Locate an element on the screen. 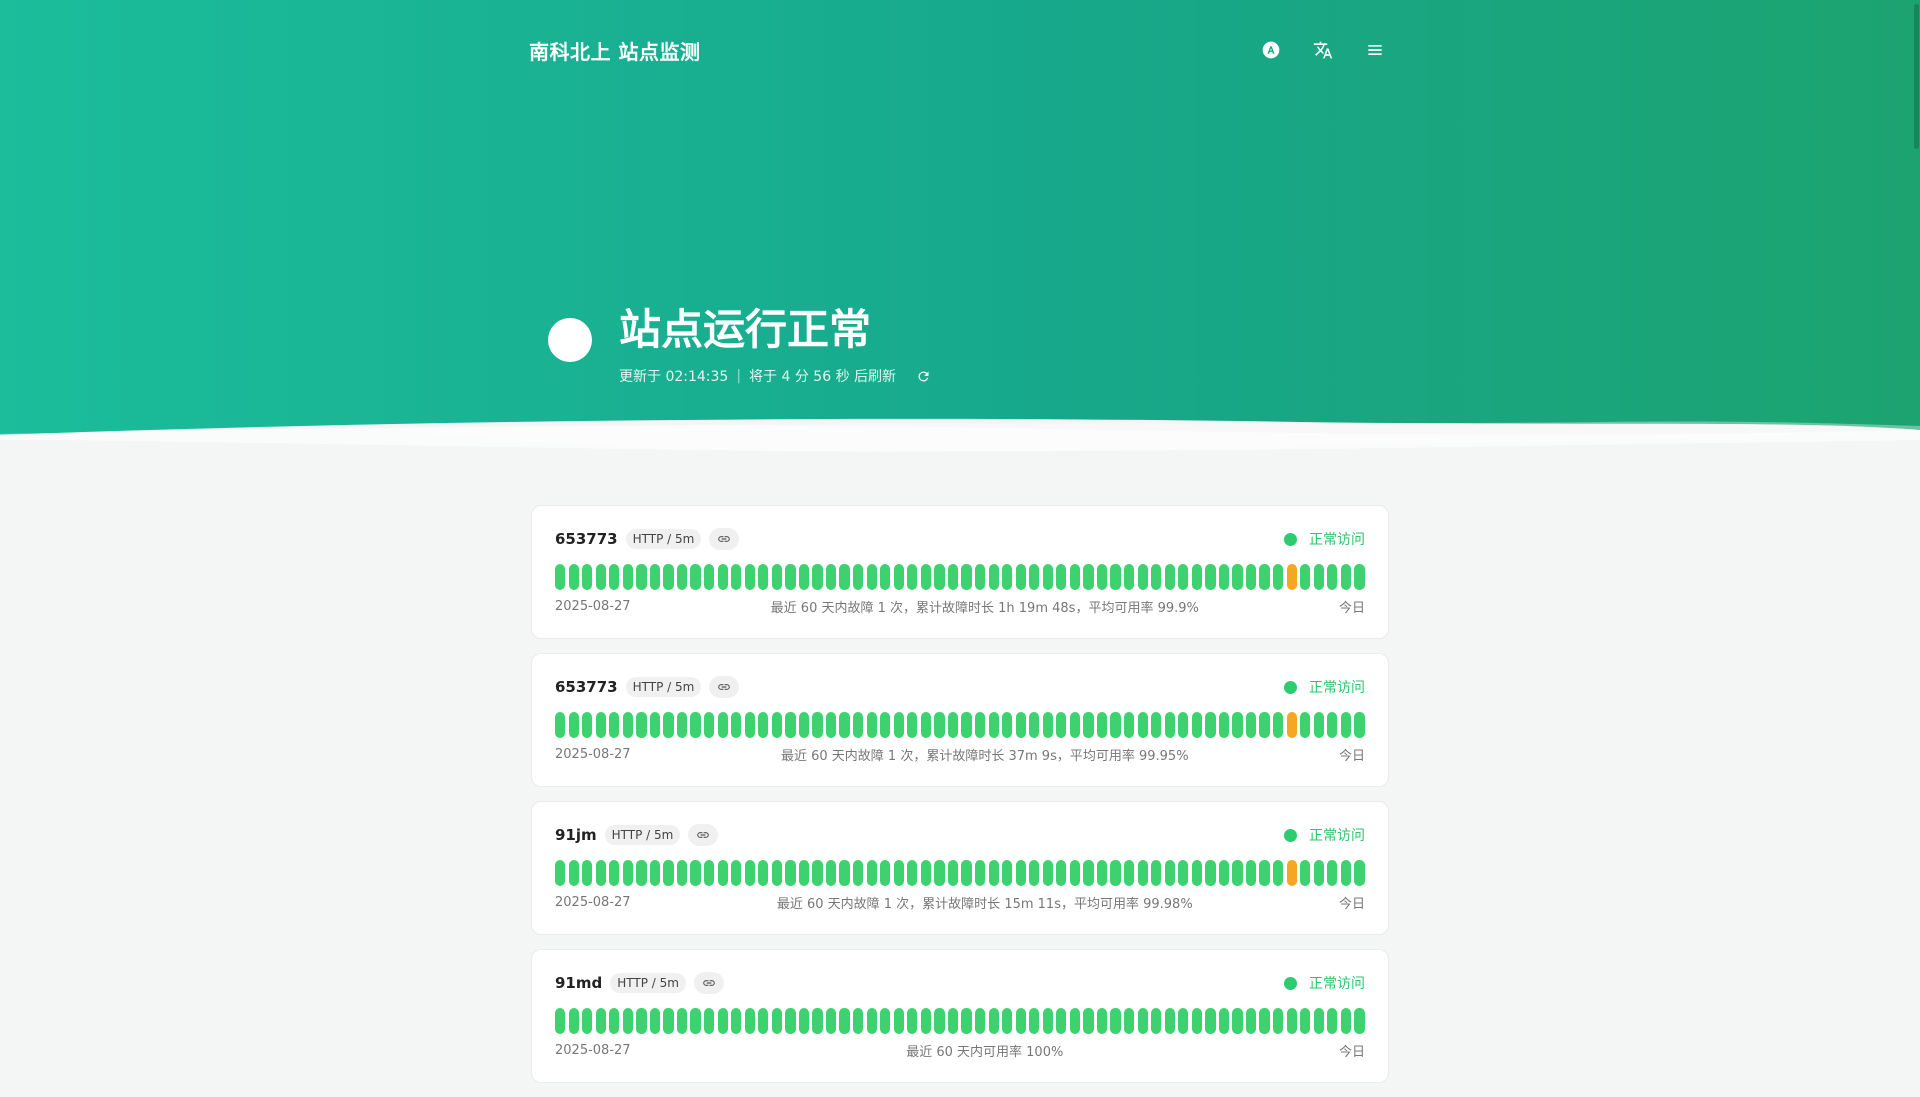  scrollbar-thumb is located at coordinates (1916, 76).